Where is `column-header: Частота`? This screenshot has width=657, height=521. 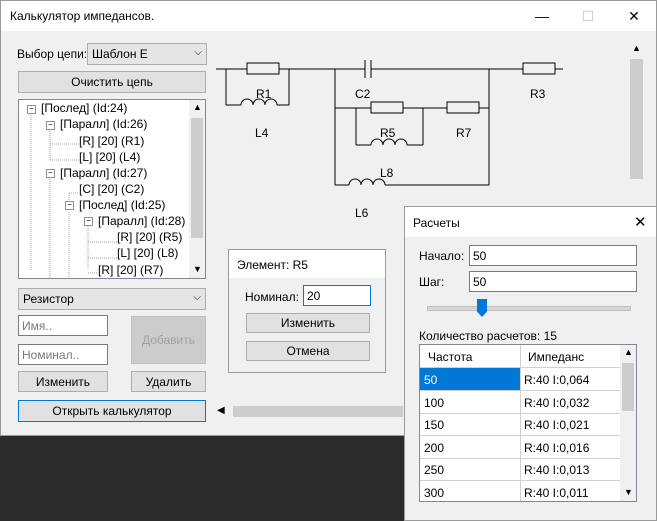
column-header: Частота is located at coordinates (450, 357).